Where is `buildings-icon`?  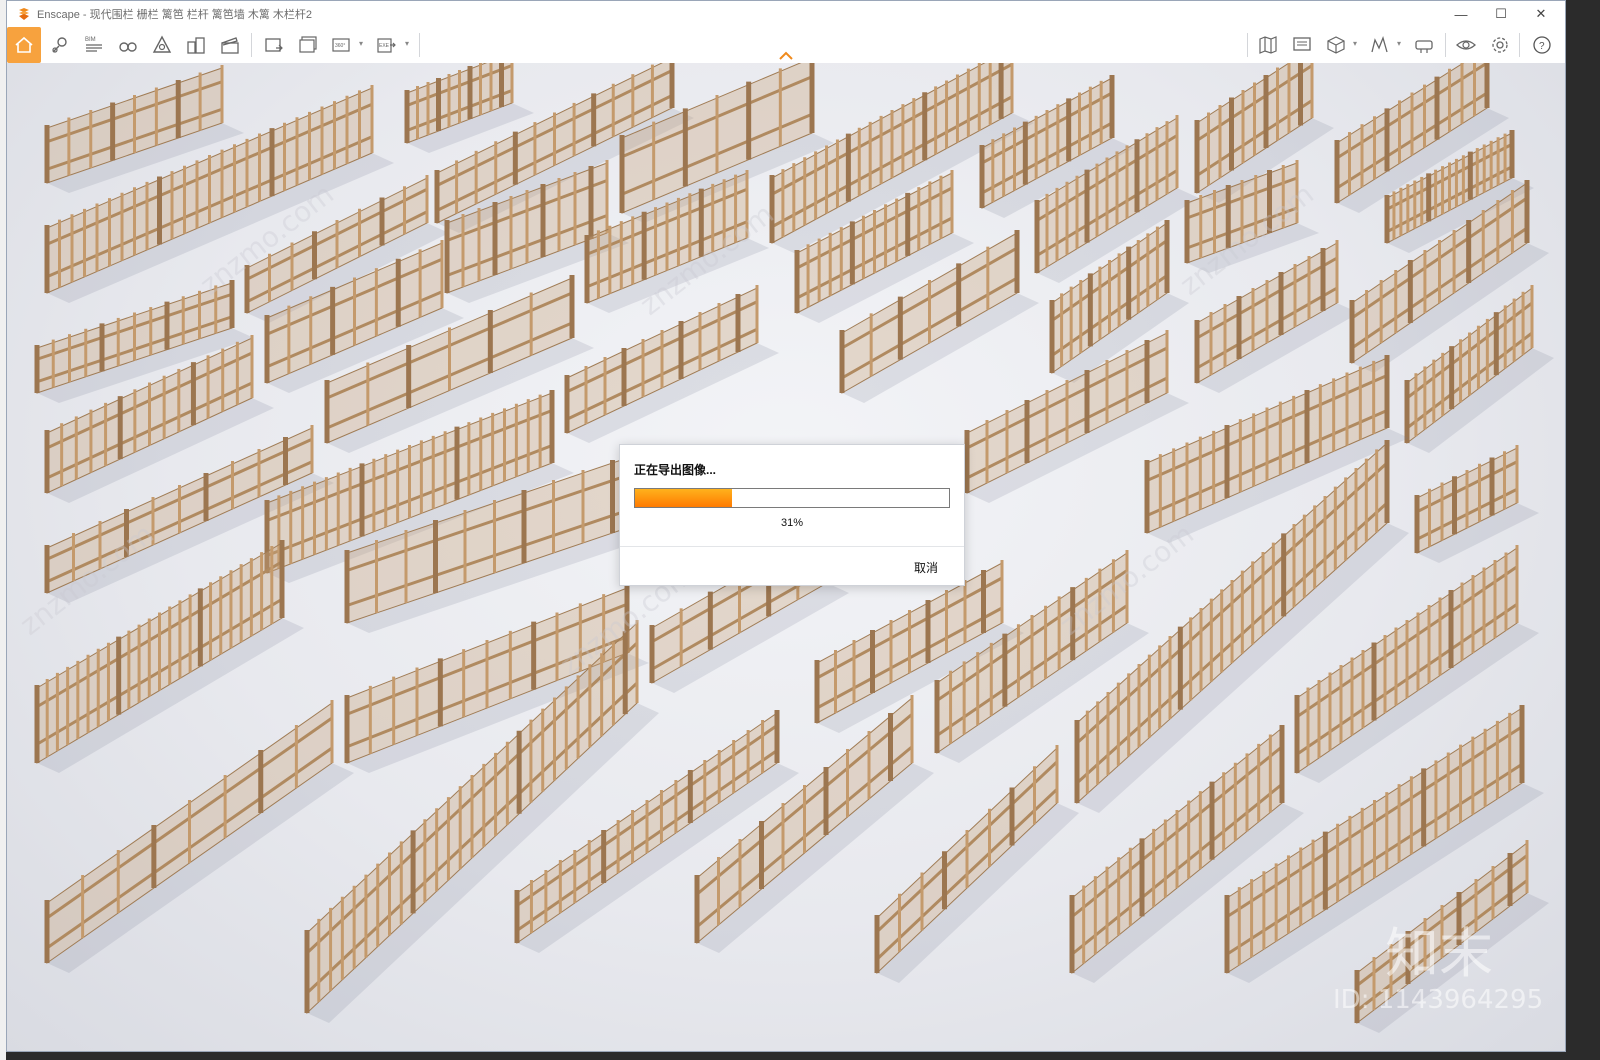 buildings-icon is located at coordinates (196, 45).